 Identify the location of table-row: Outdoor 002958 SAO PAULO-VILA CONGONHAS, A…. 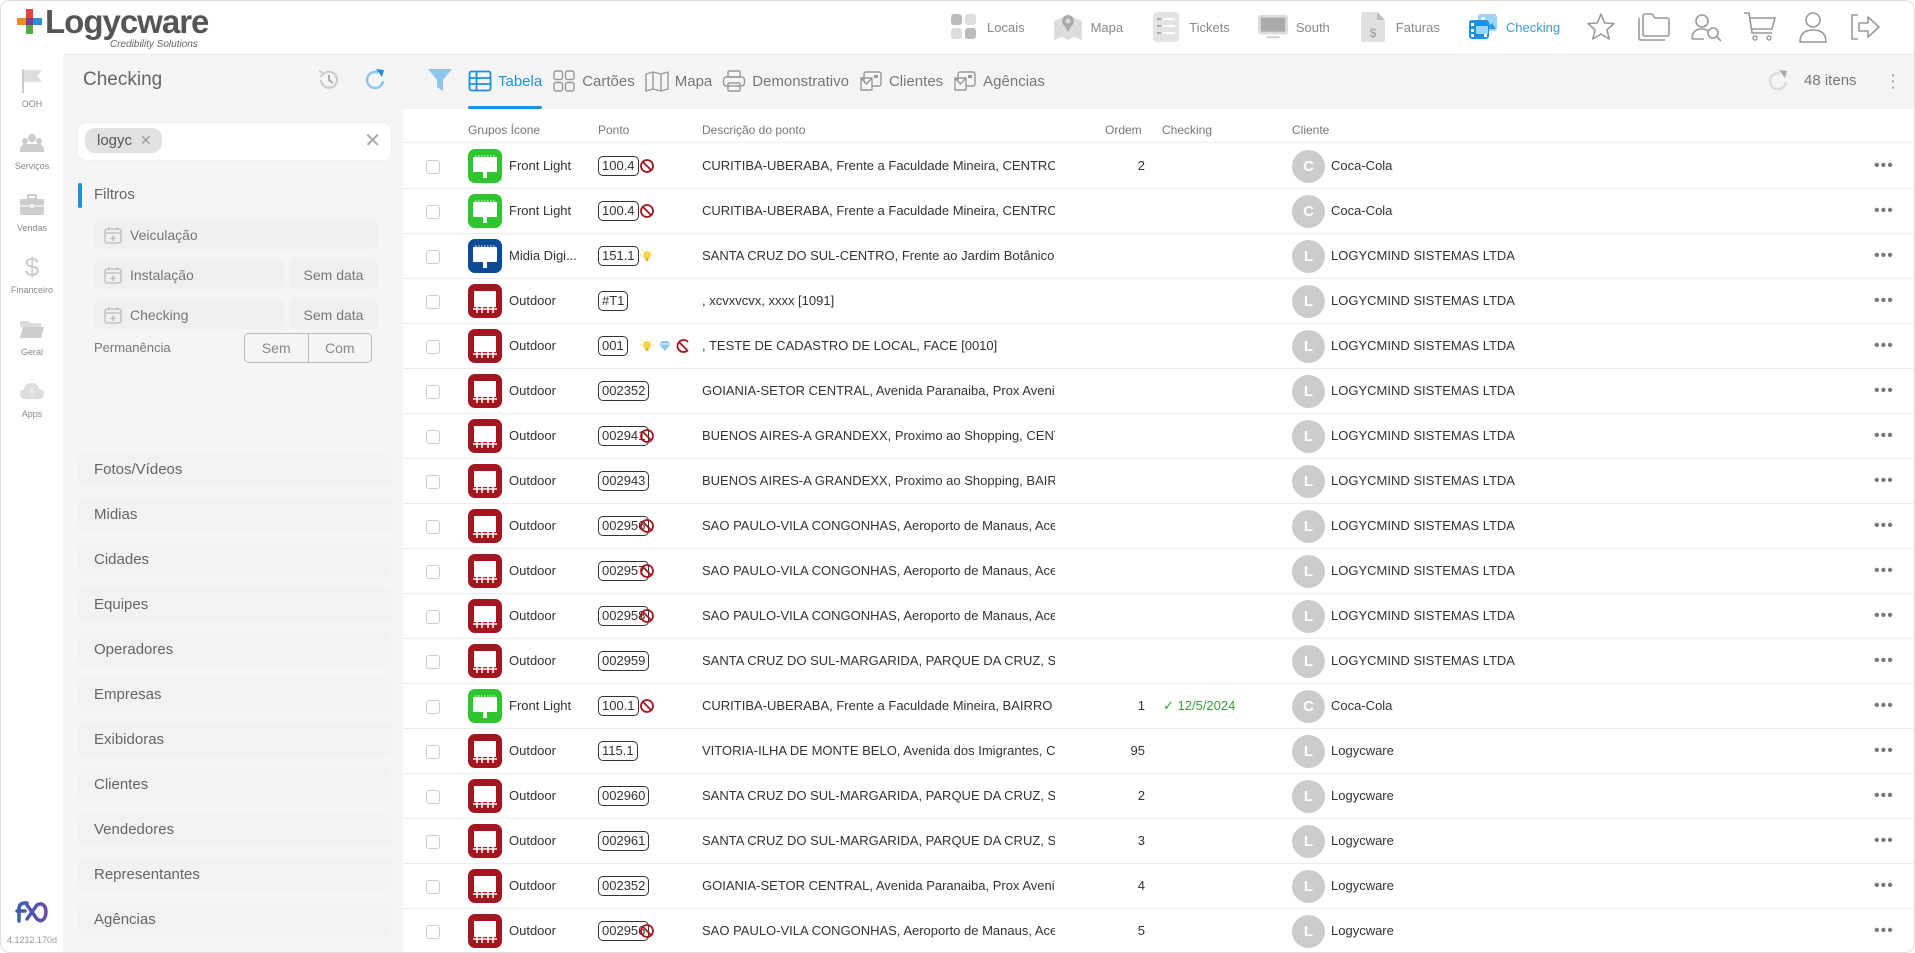
(1158, 616).